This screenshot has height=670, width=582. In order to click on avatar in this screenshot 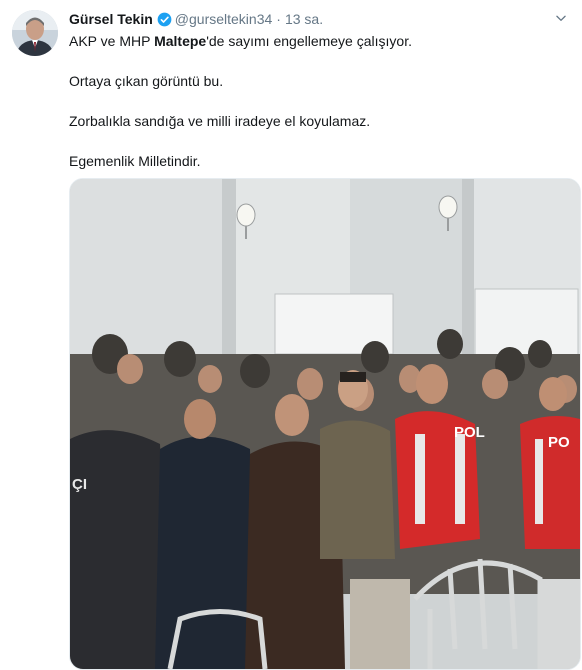, I will do `click(35, 33)`.